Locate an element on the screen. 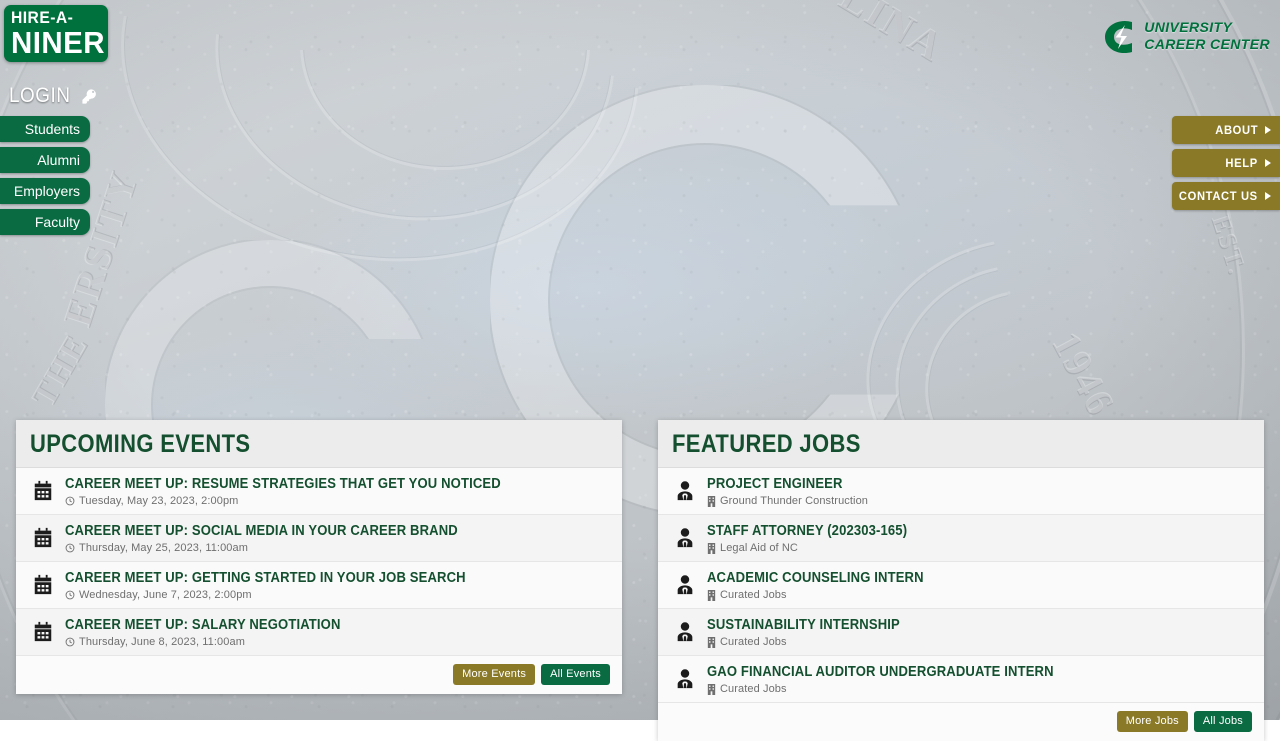 The image size is (1280, 741). nav-label: Alumni is located at coordinates (58, 160).